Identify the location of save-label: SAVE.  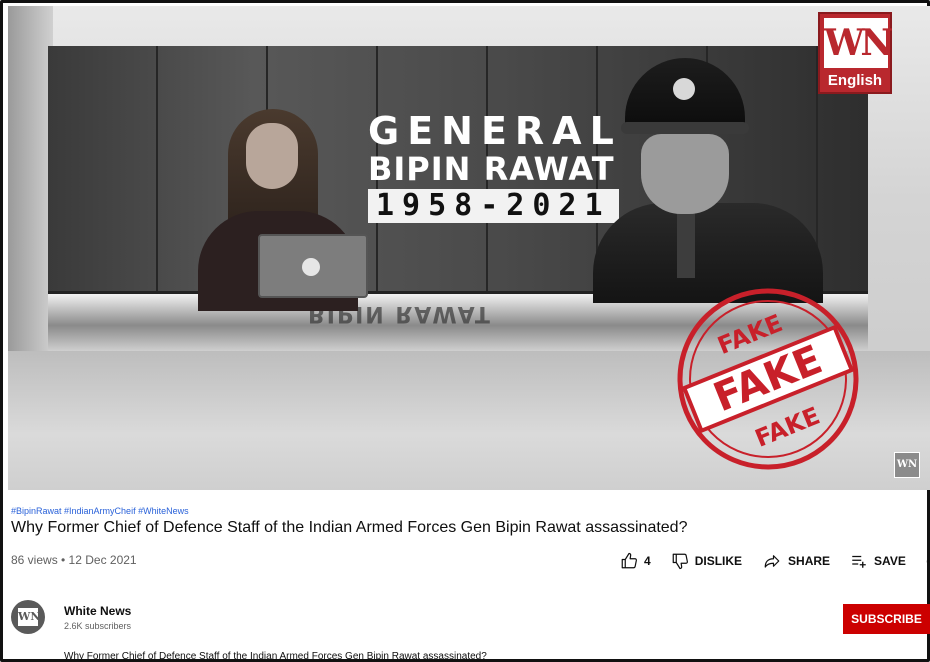
(890, 561).